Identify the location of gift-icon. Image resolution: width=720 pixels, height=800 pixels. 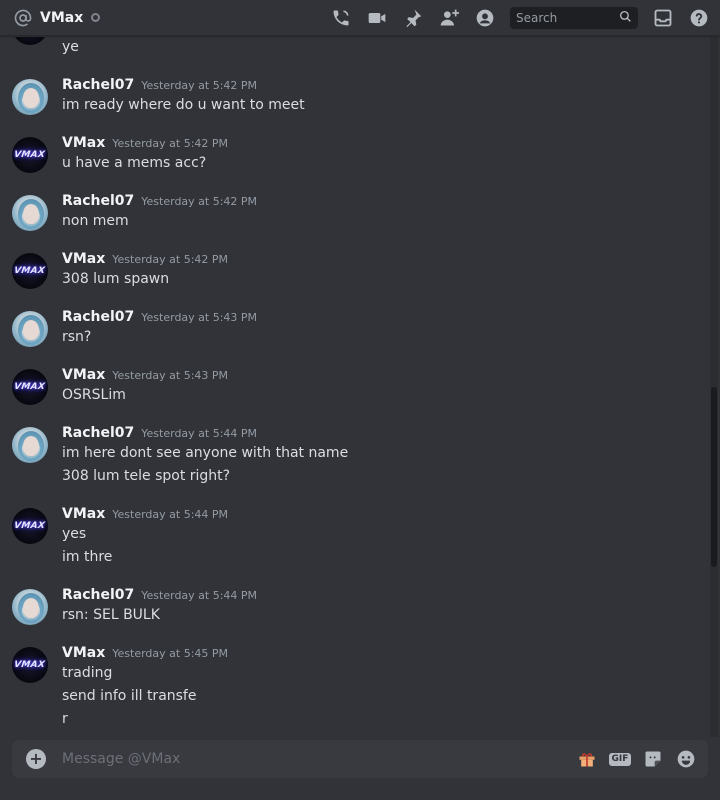
(587, 759).